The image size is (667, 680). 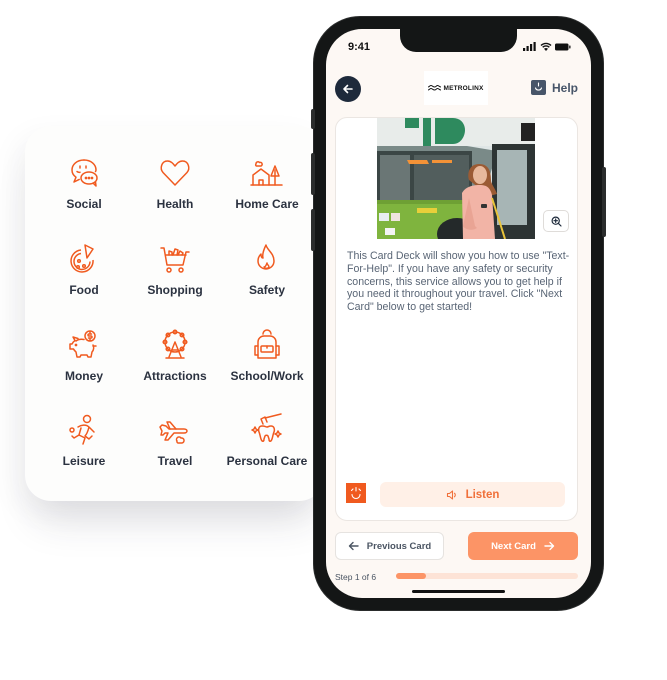 I want to click on help-button: Help, so click(x=554, y=87).